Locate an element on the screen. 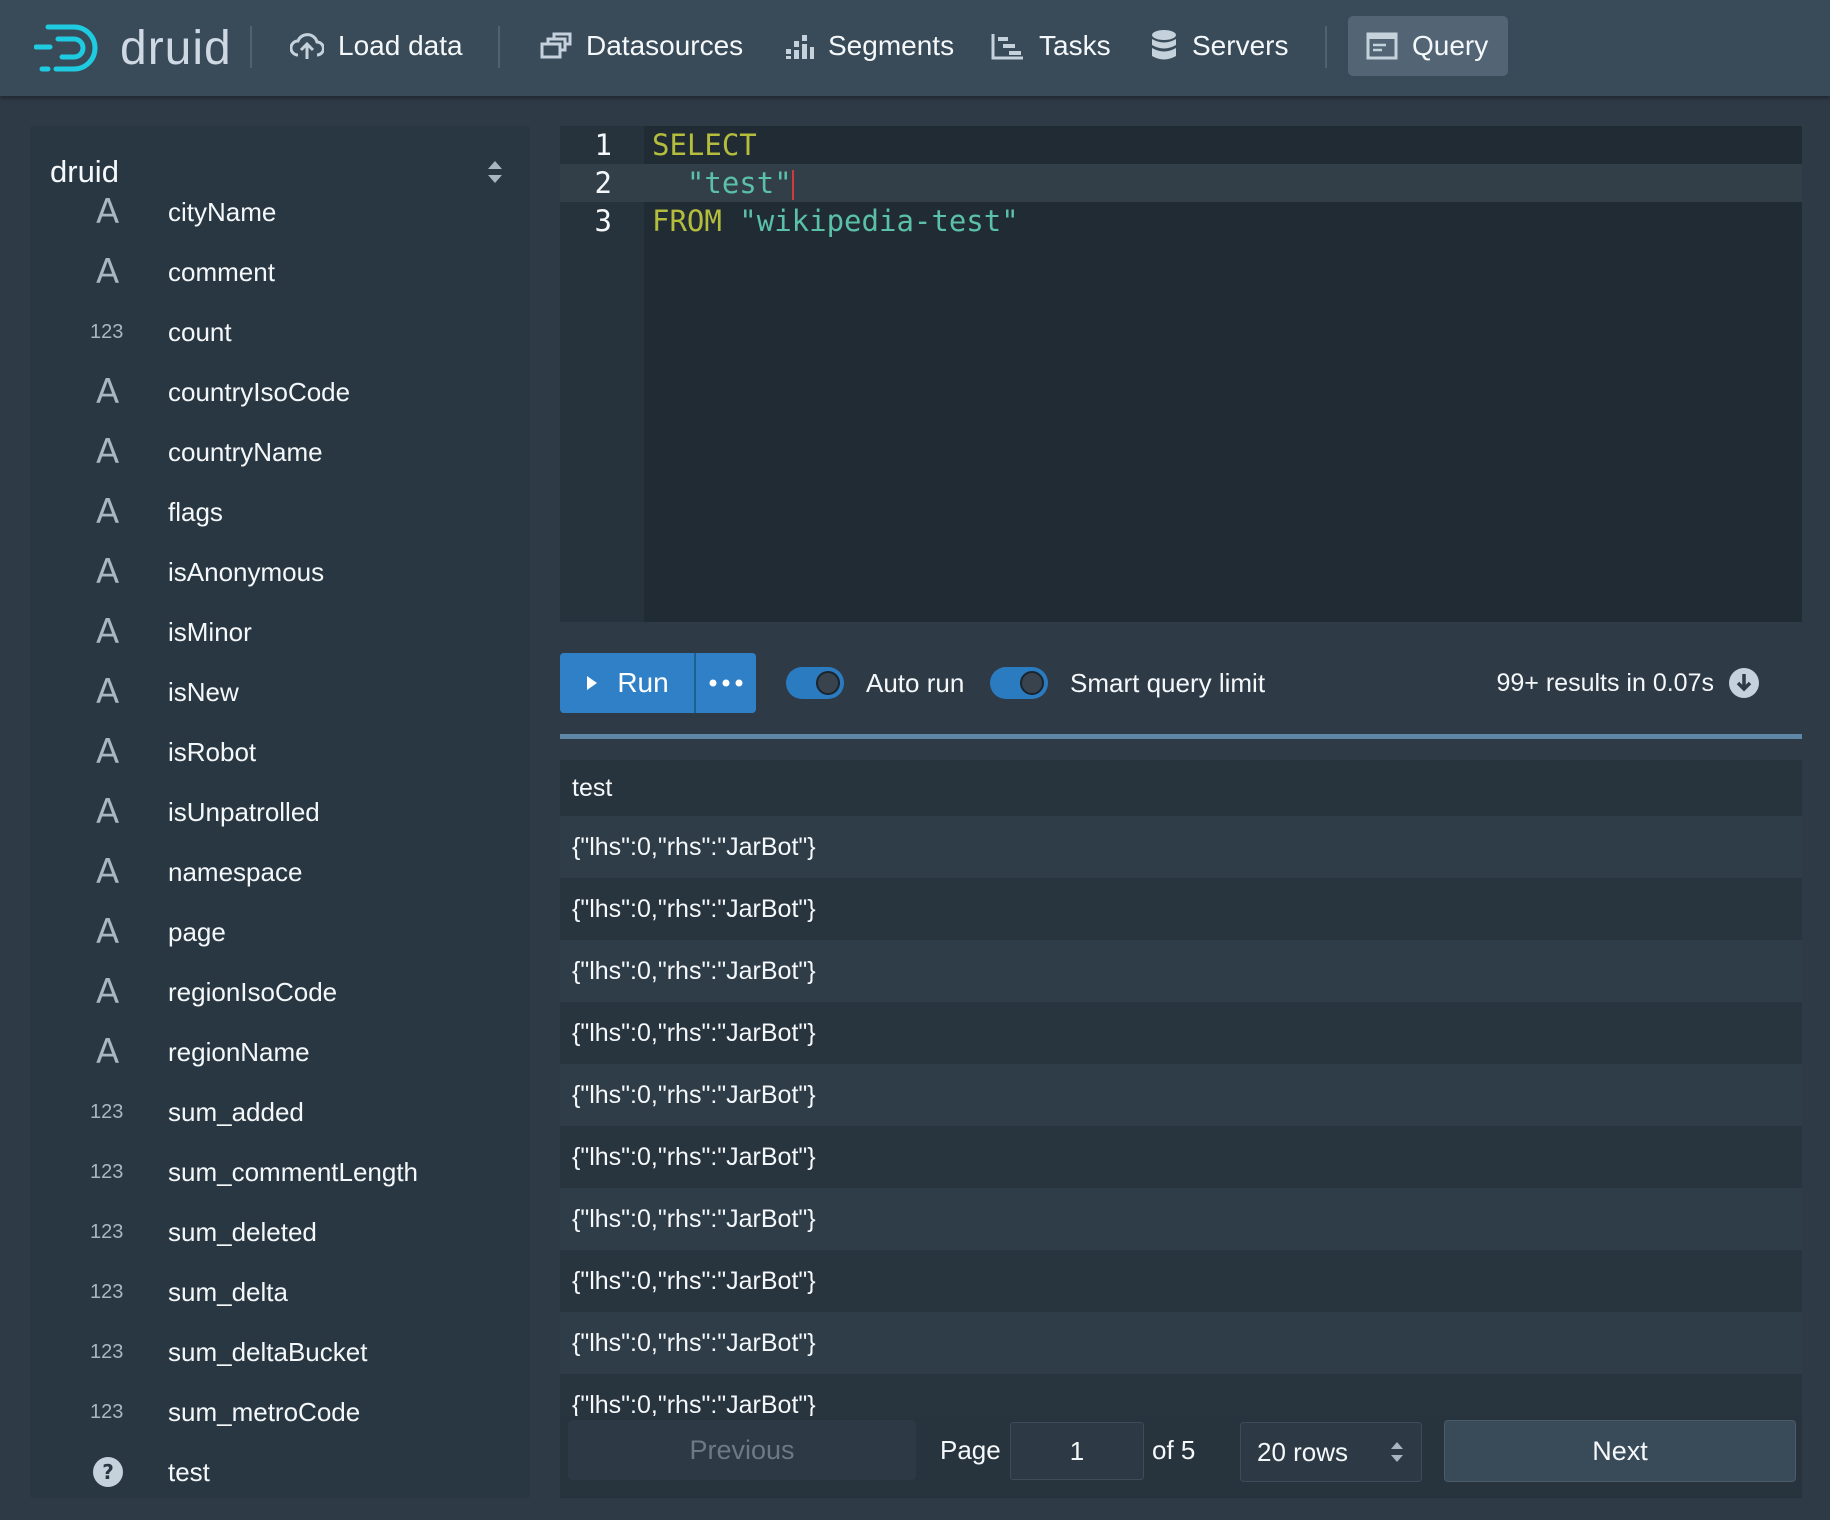  nav-datasources: Datasources is located at coordinates (641, 46).